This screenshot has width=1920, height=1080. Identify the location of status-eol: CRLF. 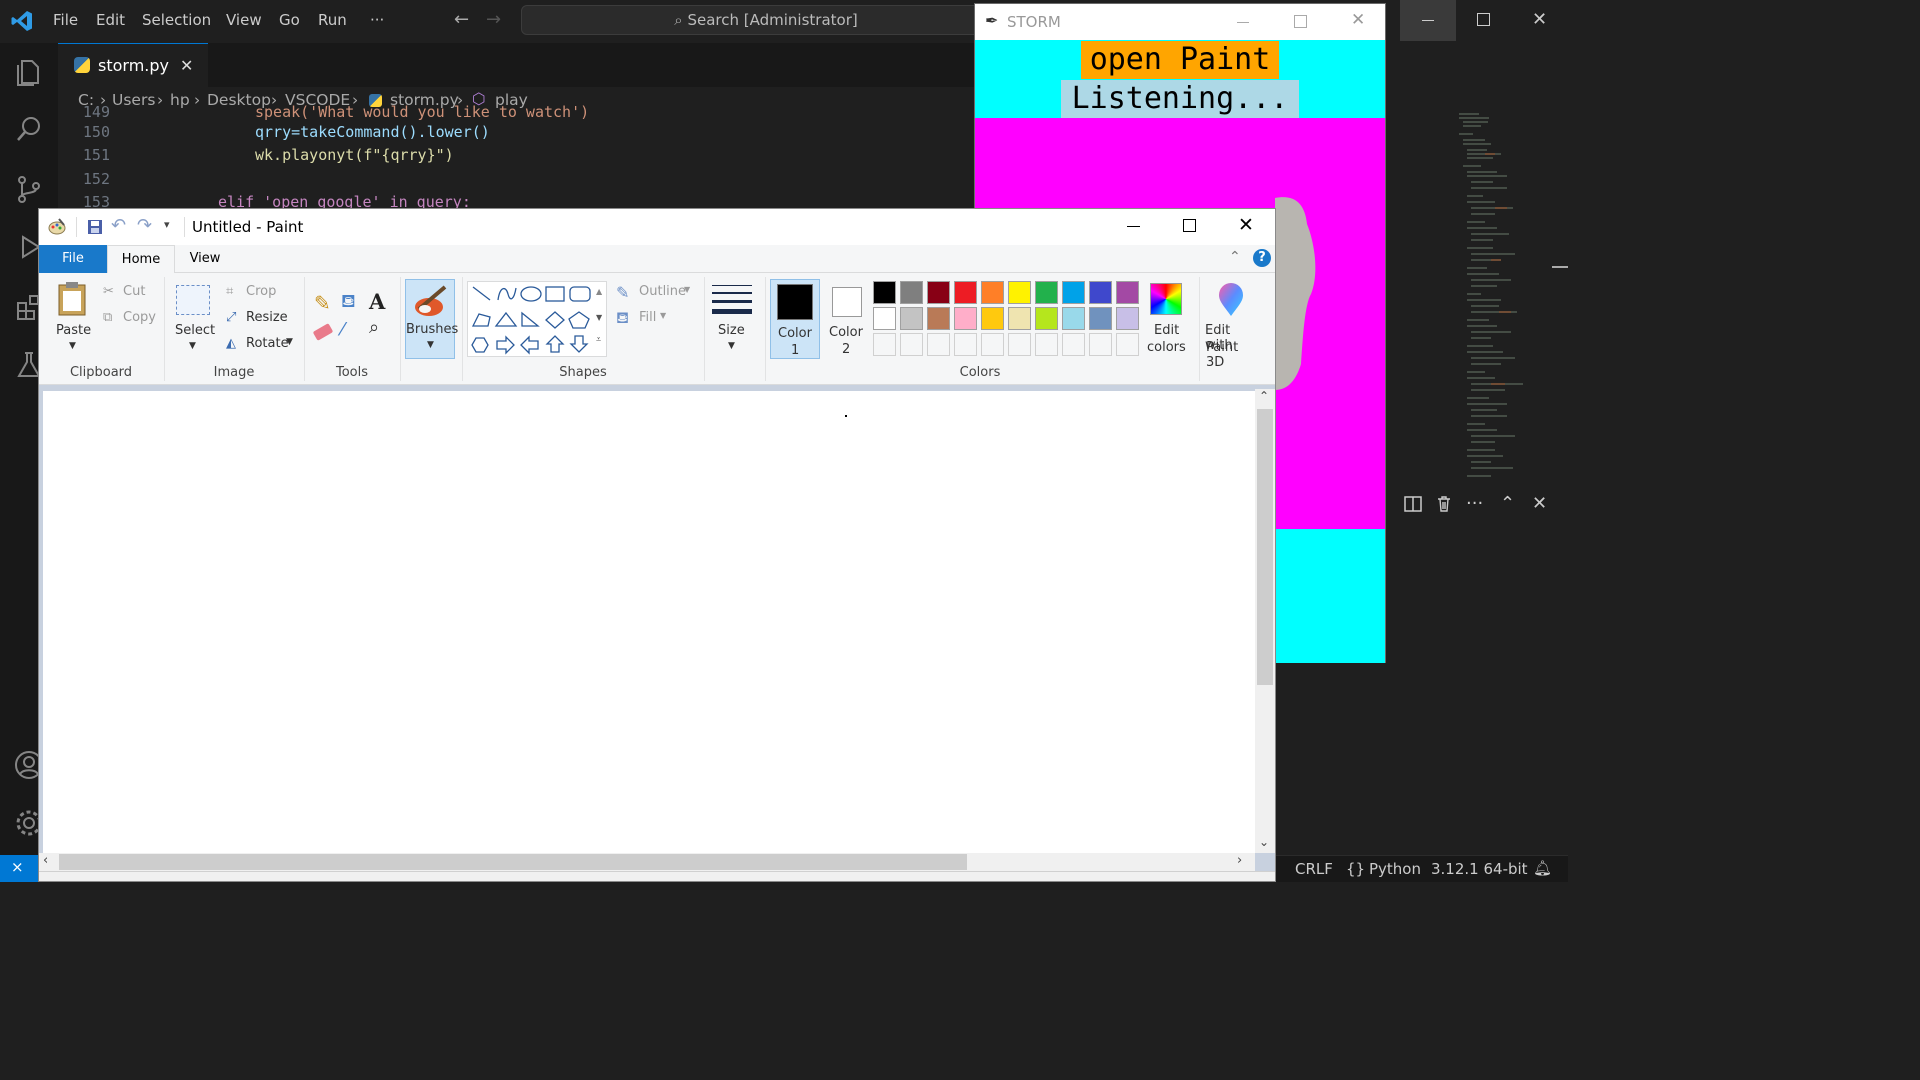
(1314, 869).